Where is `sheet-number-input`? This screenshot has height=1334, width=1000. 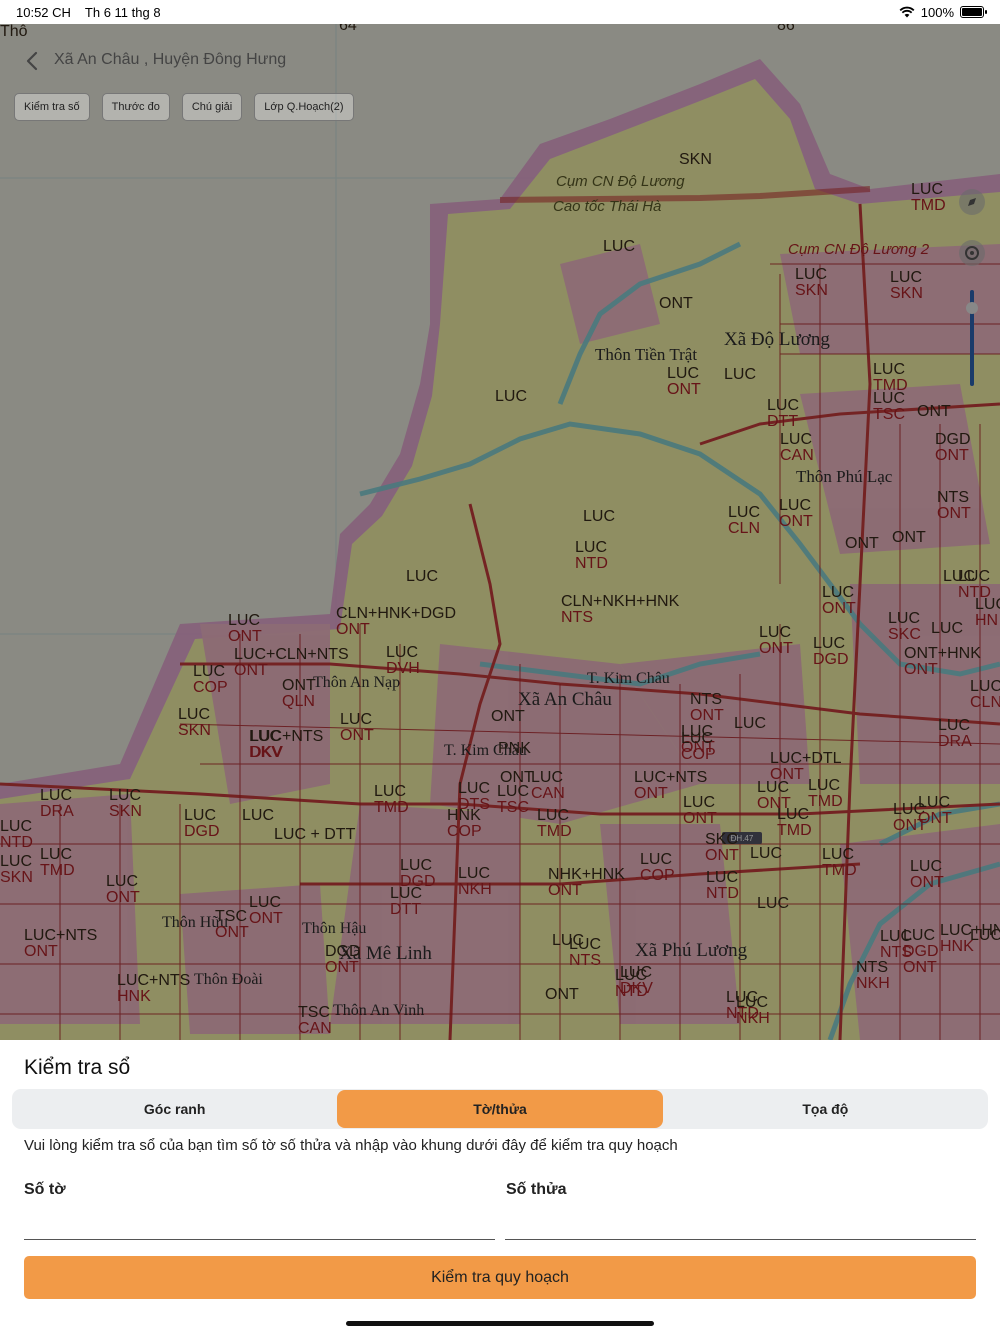 sheet-number-input is located at coordinates (259, 1225).